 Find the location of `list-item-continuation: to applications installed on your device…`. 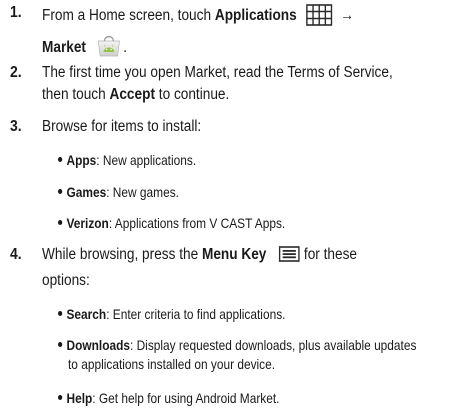

list-item-continuation: to applications installed on your device… is located at coordinates (172, 364).